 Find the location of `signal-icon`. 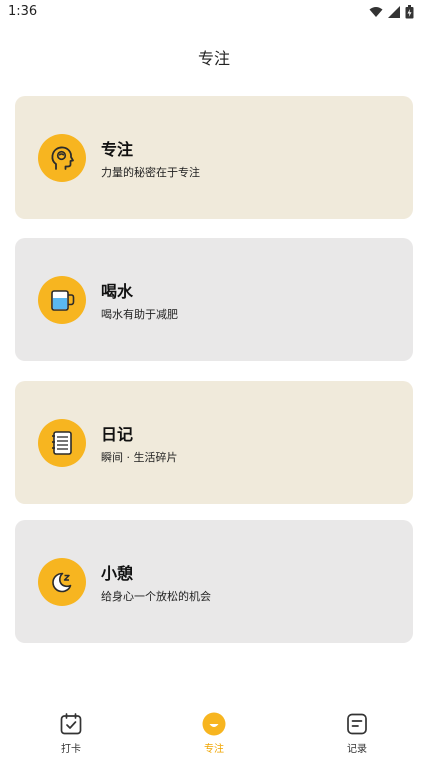

signal-icon is located at coordinates (394, 12).